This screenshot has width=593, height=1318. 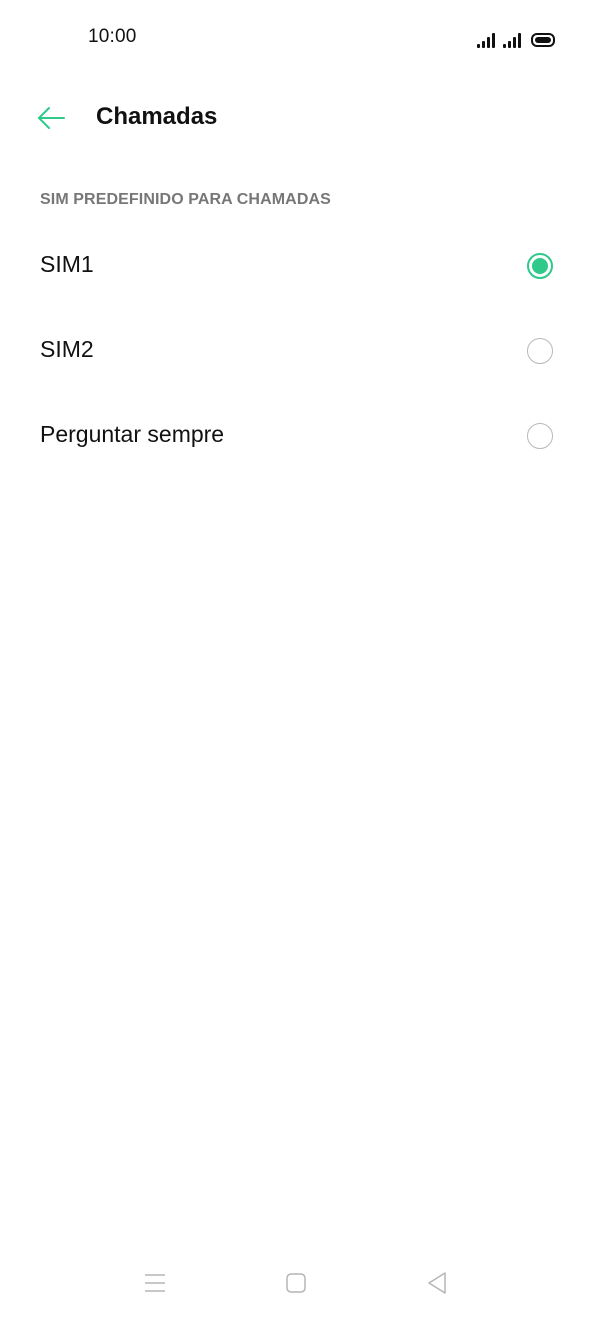 What do you see at coordinates (540, 266) in the screenshot?
I see `radio-button-selected` at bounding box center [540, 266].